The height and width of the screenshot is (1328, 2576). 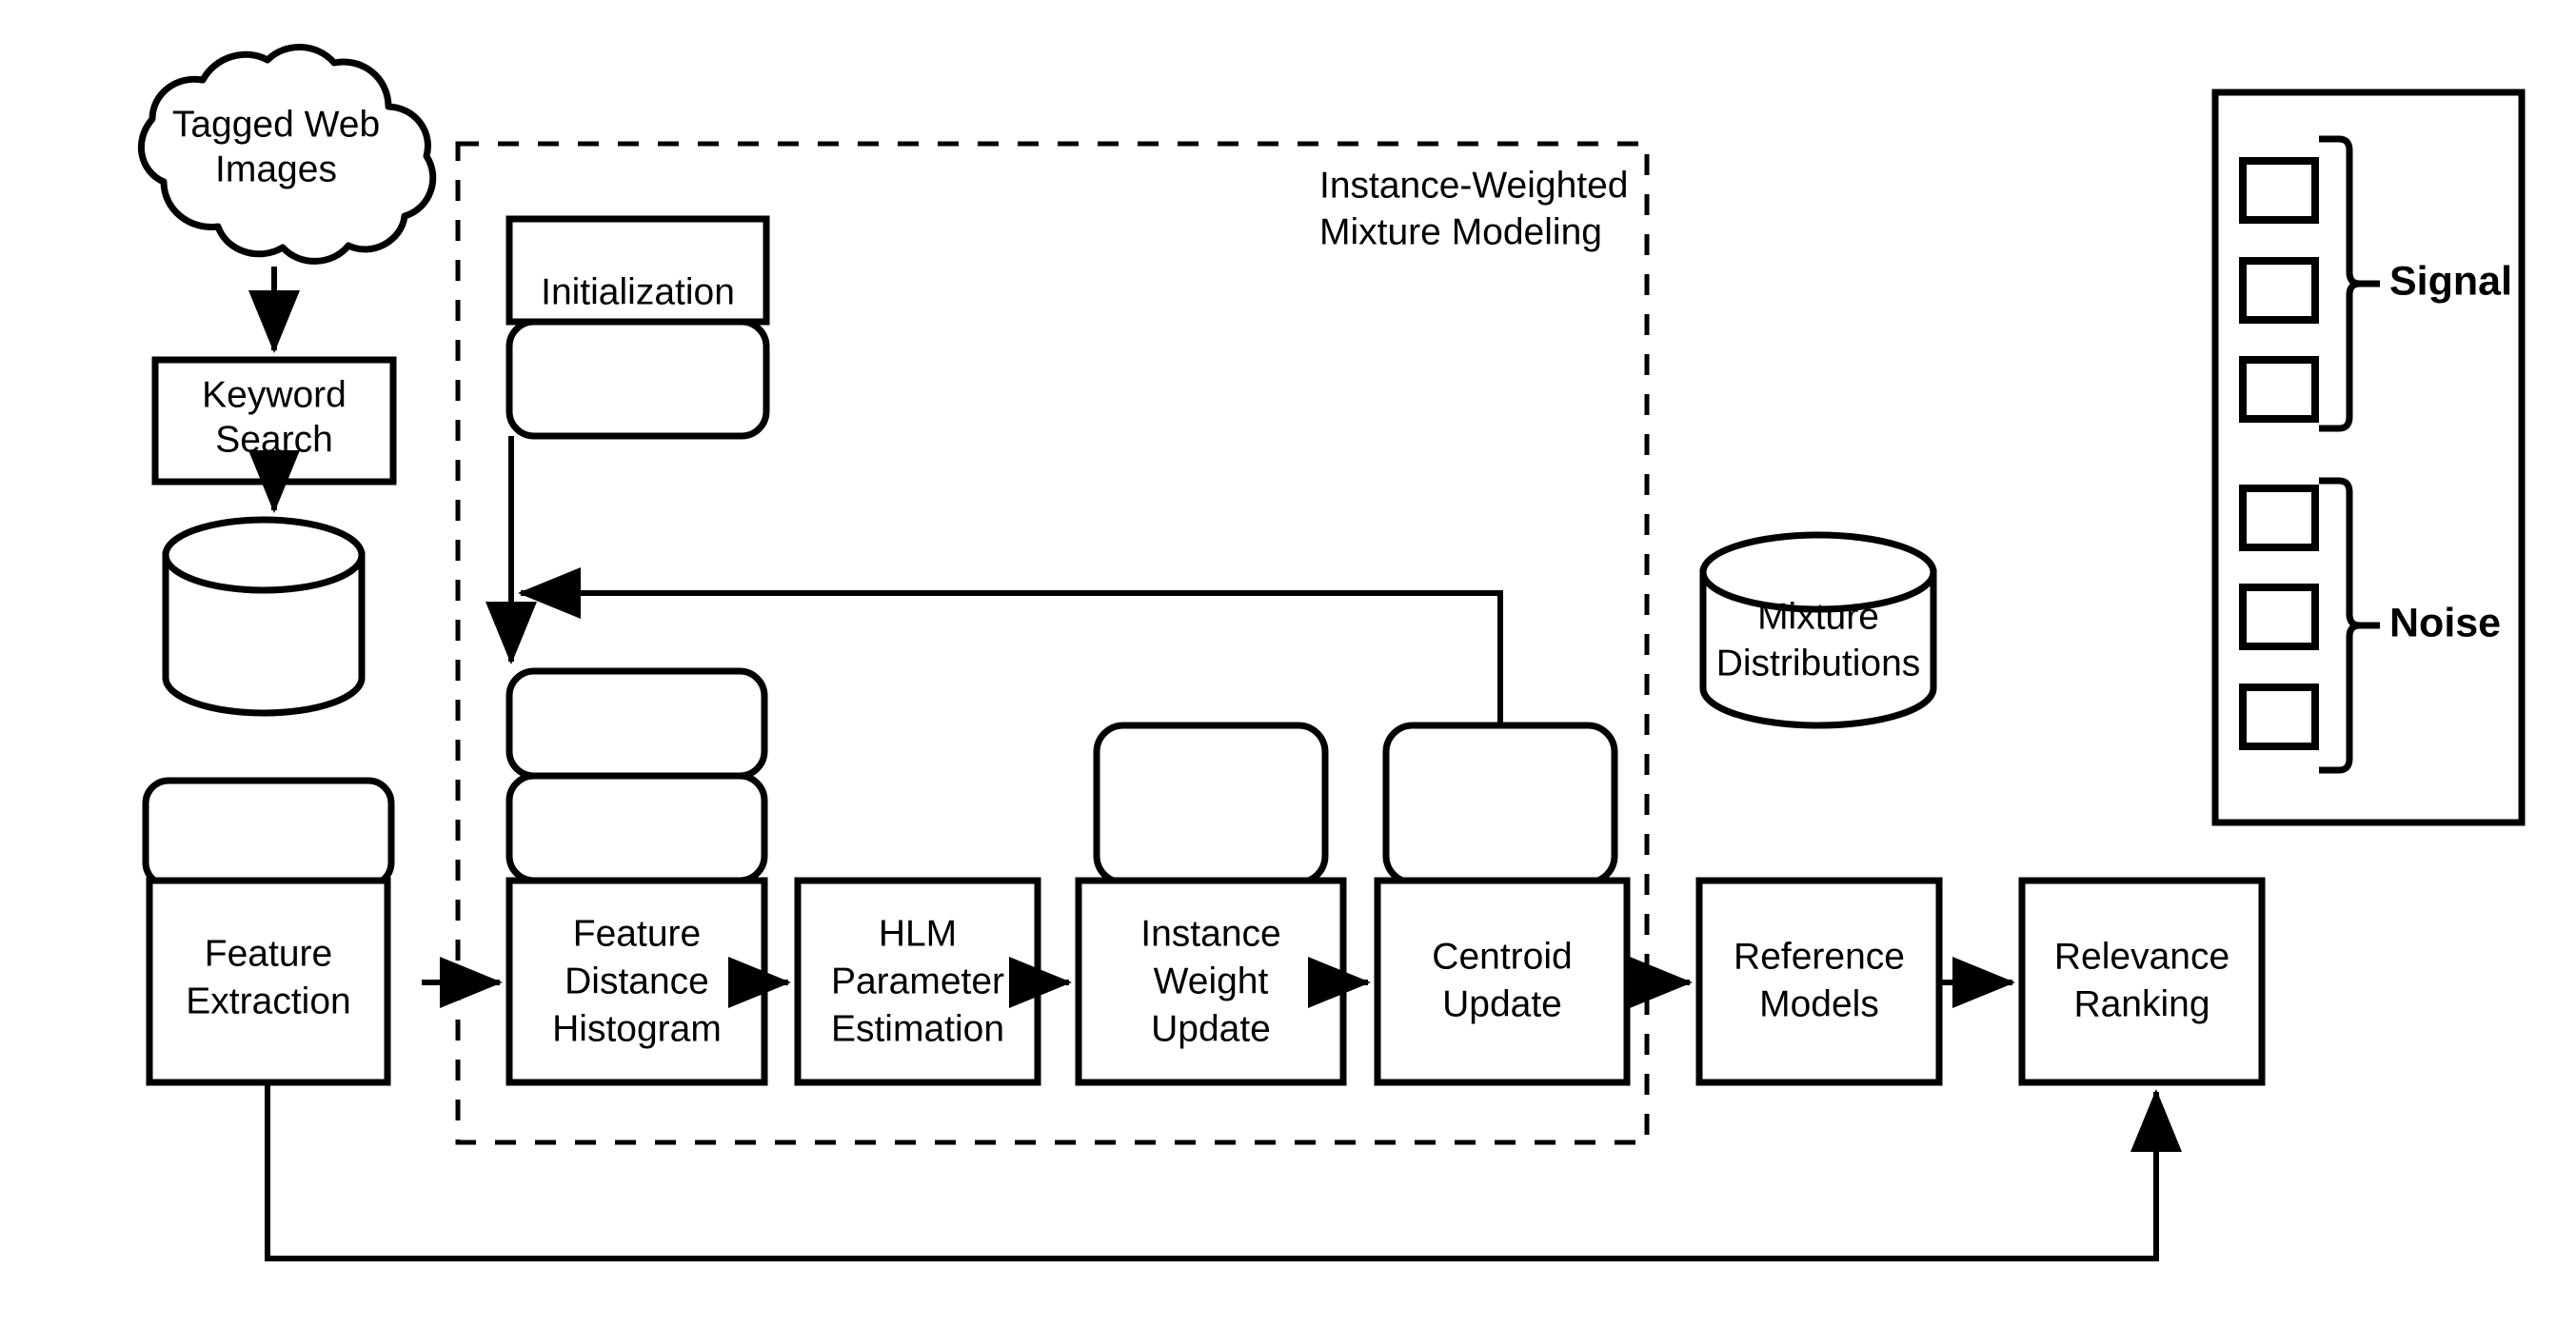 I want to click on hlm-parameter-estimation-label-line2: Parameter, so click(x=917, y=981).